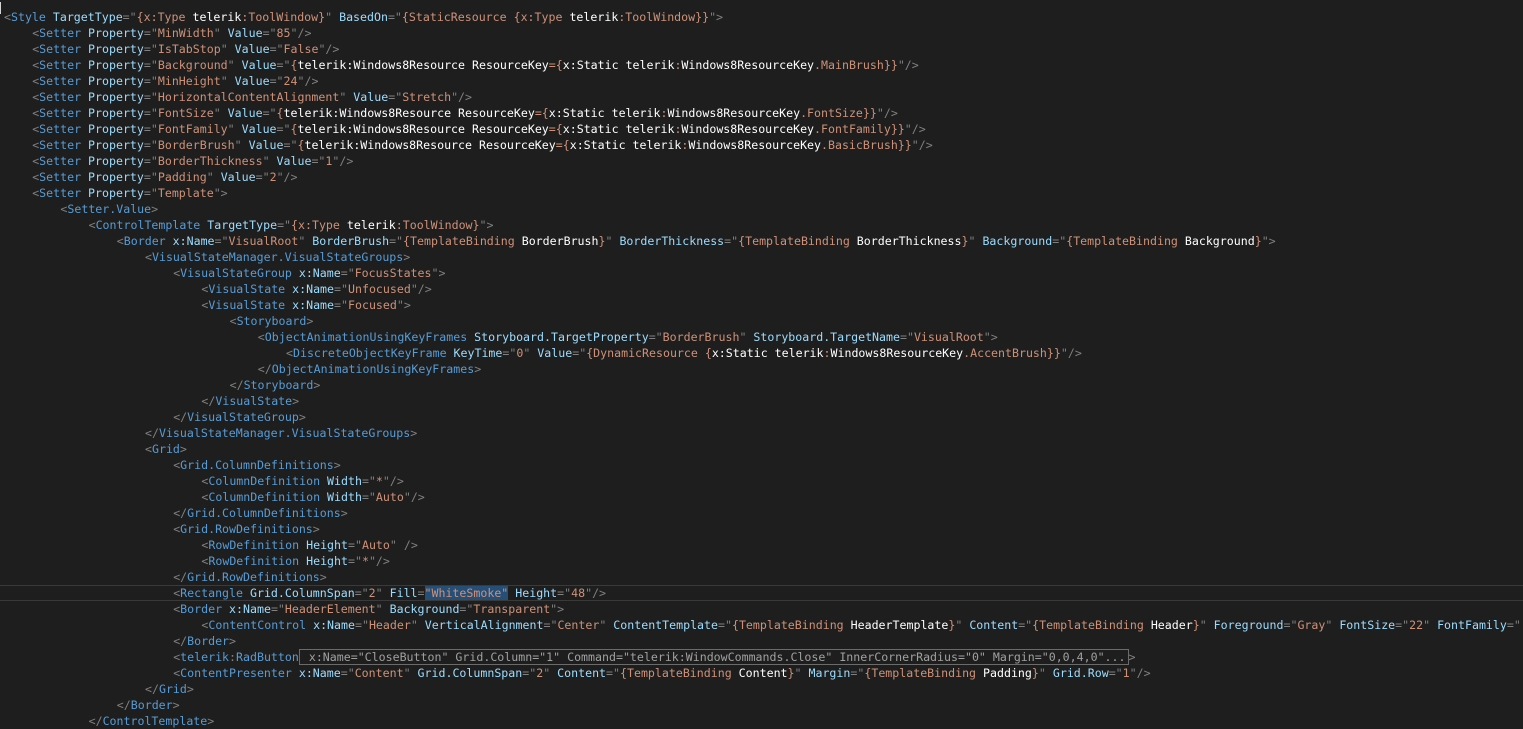 This screenshot has height=729, width=1523. Describe the element at coordinates (427, 97) in the screenshot. I see `attribute-value: Stretch` at that location.